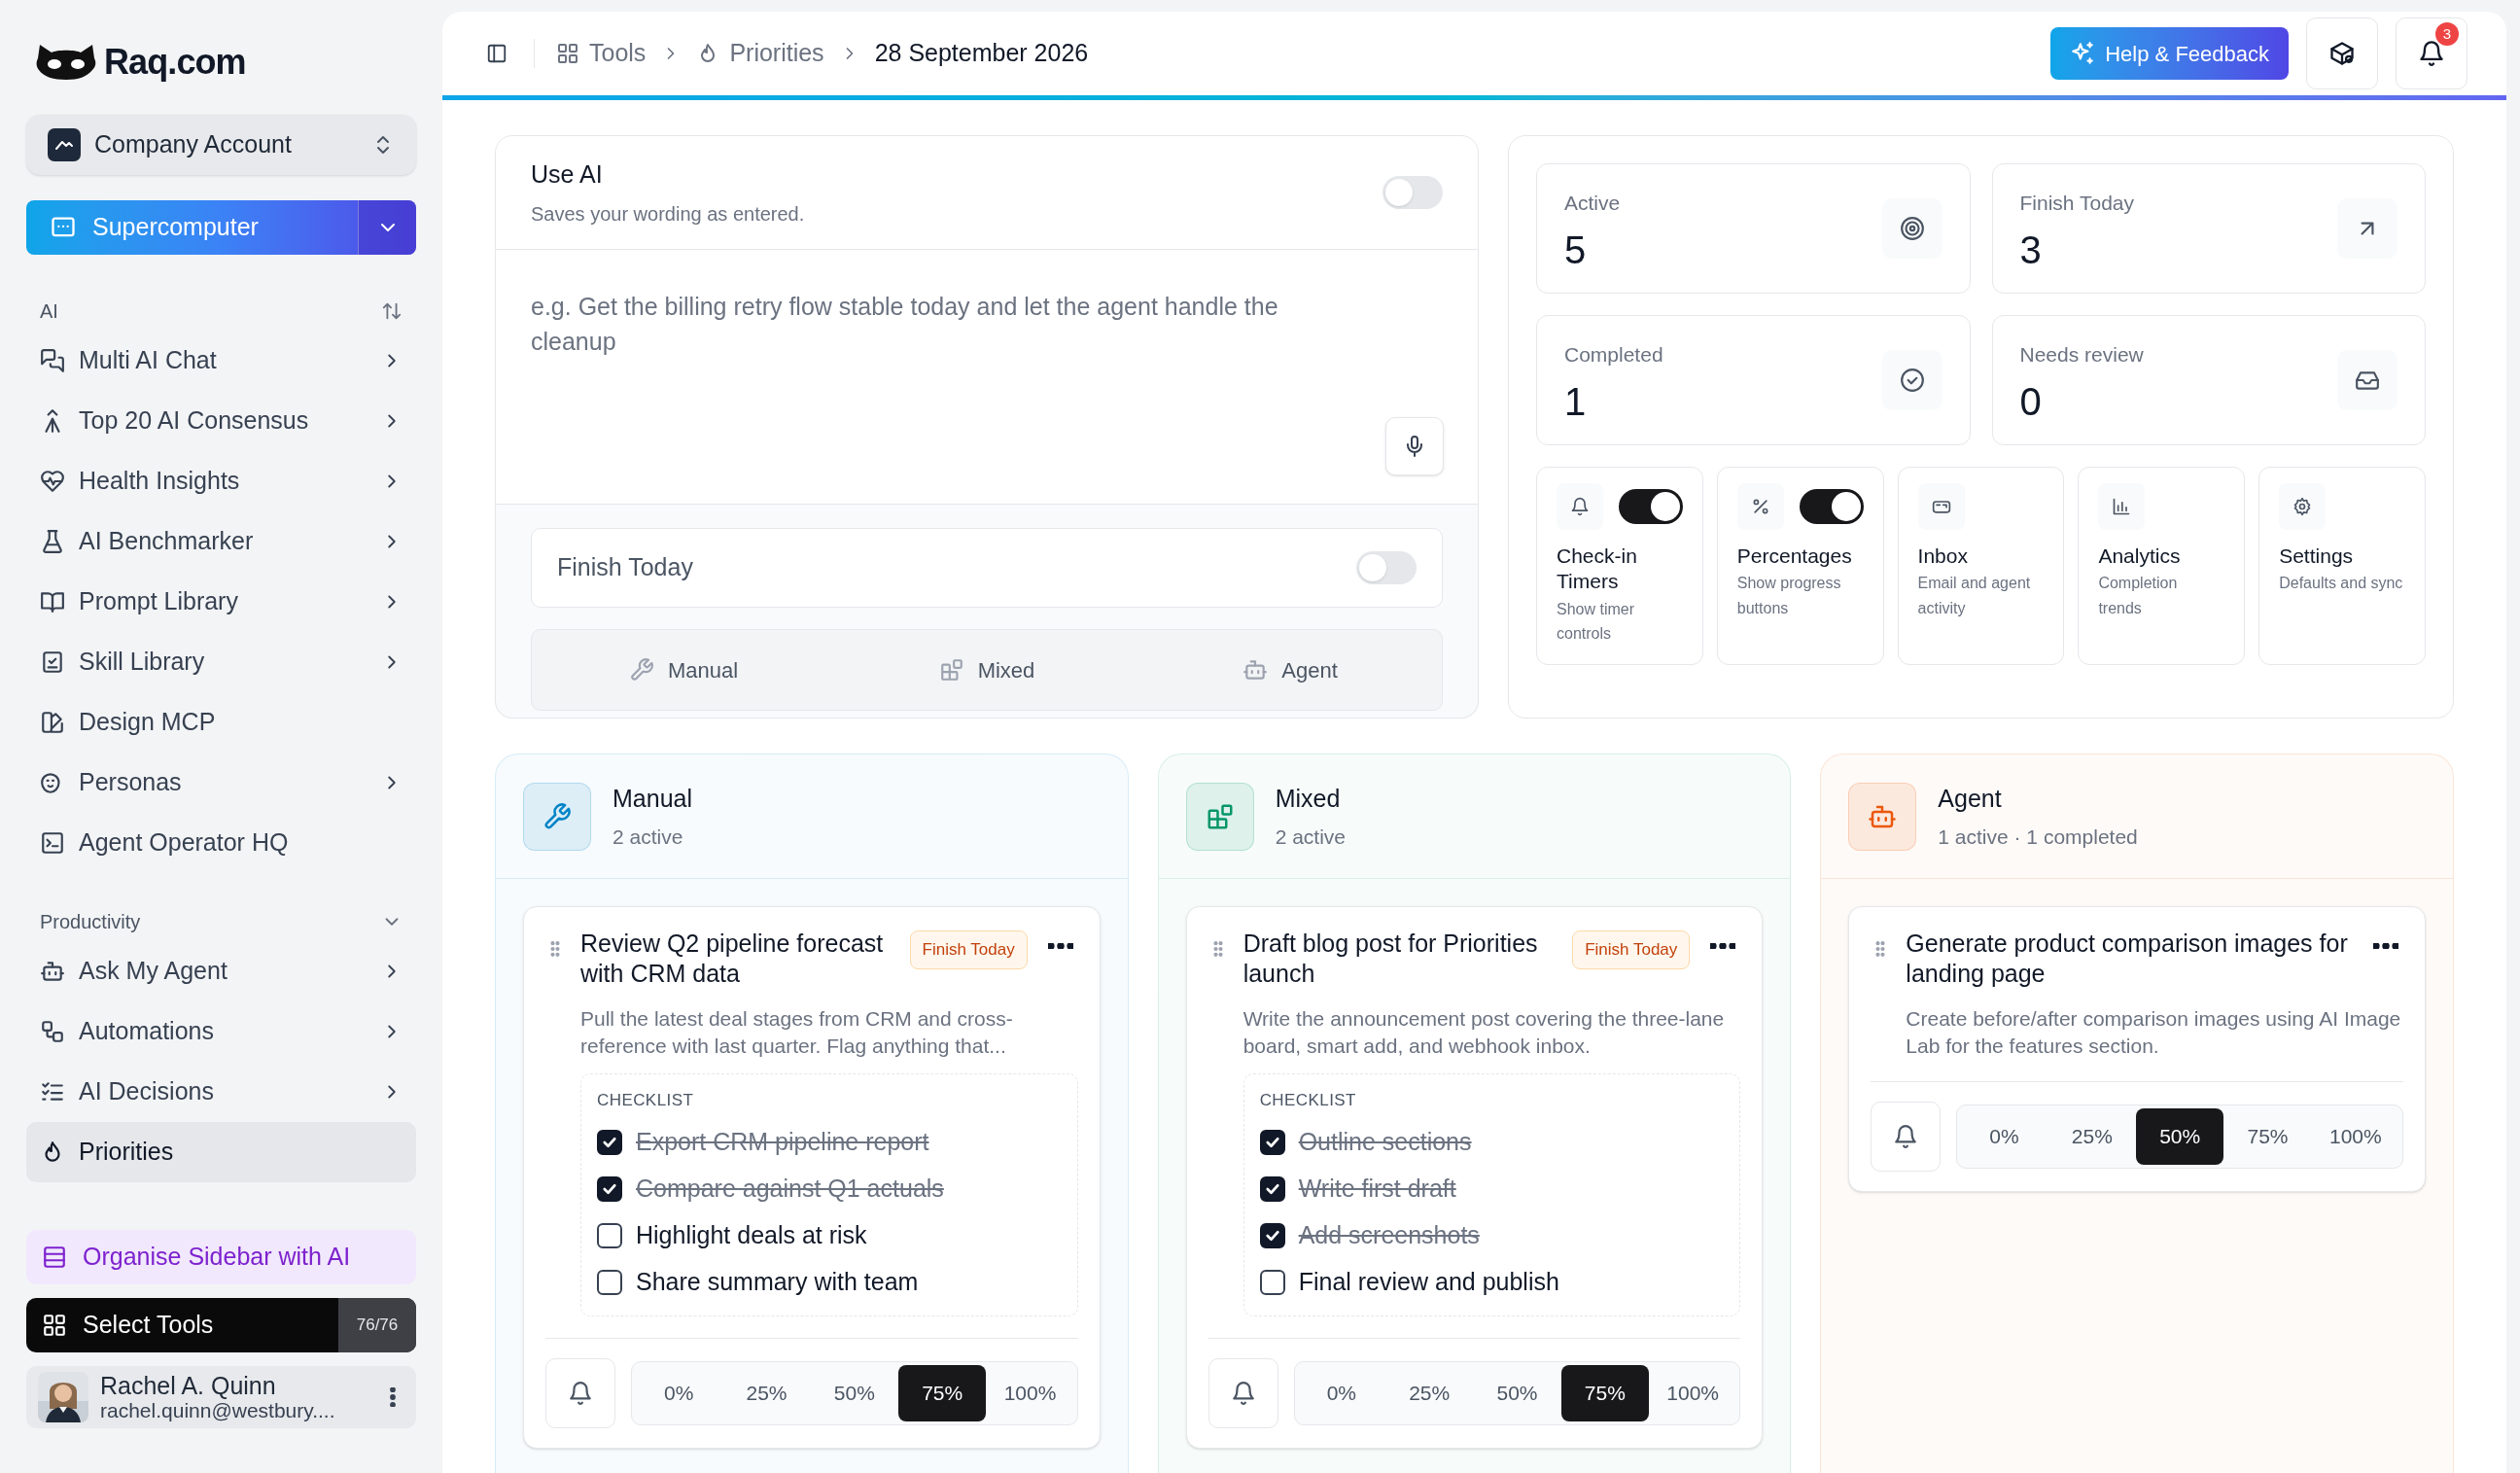  I want to click on checklist-item: Highlight deals at risk, so click(829, 1235).